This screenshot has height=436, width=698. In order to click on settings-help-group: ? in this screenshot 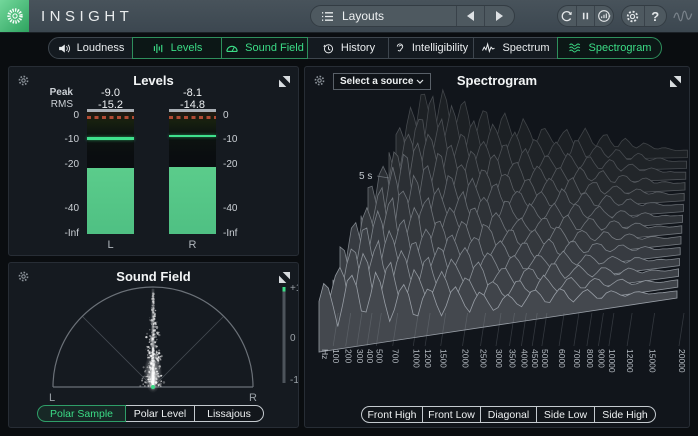, I will do `click(644, 16)`.